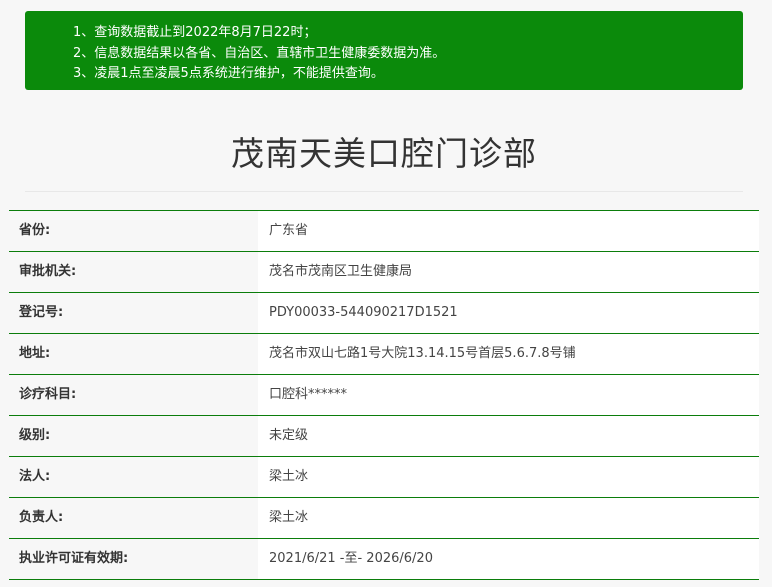 This screenshot has height=587, width=772. What do you see at coordinates (133, 313) in the screenshot?
I see `info-label: 登记号:` at bounding box center [133, 313].